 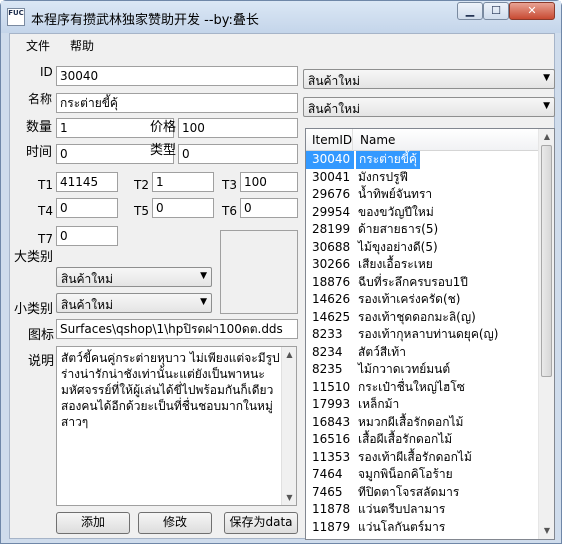 What do you see at coordinates (203, 302) in the screenshot?
I see `chevron-down-icon: ▼` at bounding box center [203, 302].